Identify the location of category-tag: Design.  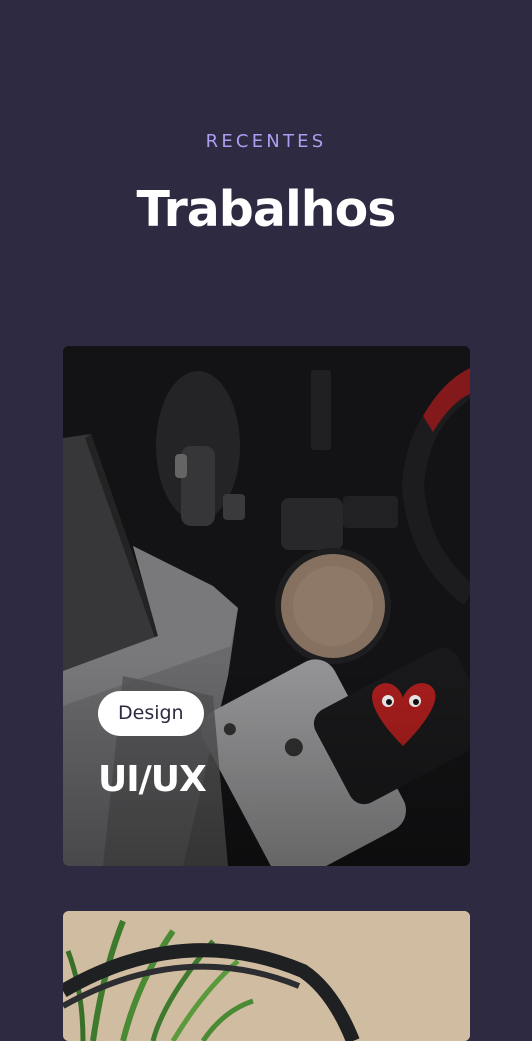
(151, 713).